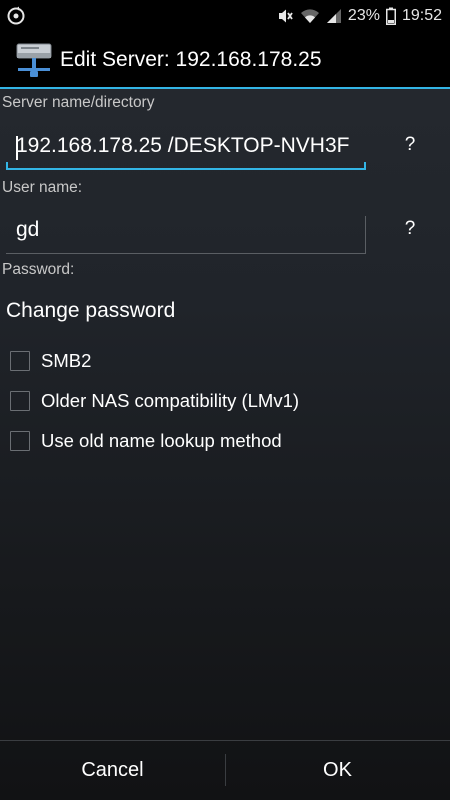 This screenshot has height=800, width=450. I want to click on clock: 19:52, so click(421, 15).